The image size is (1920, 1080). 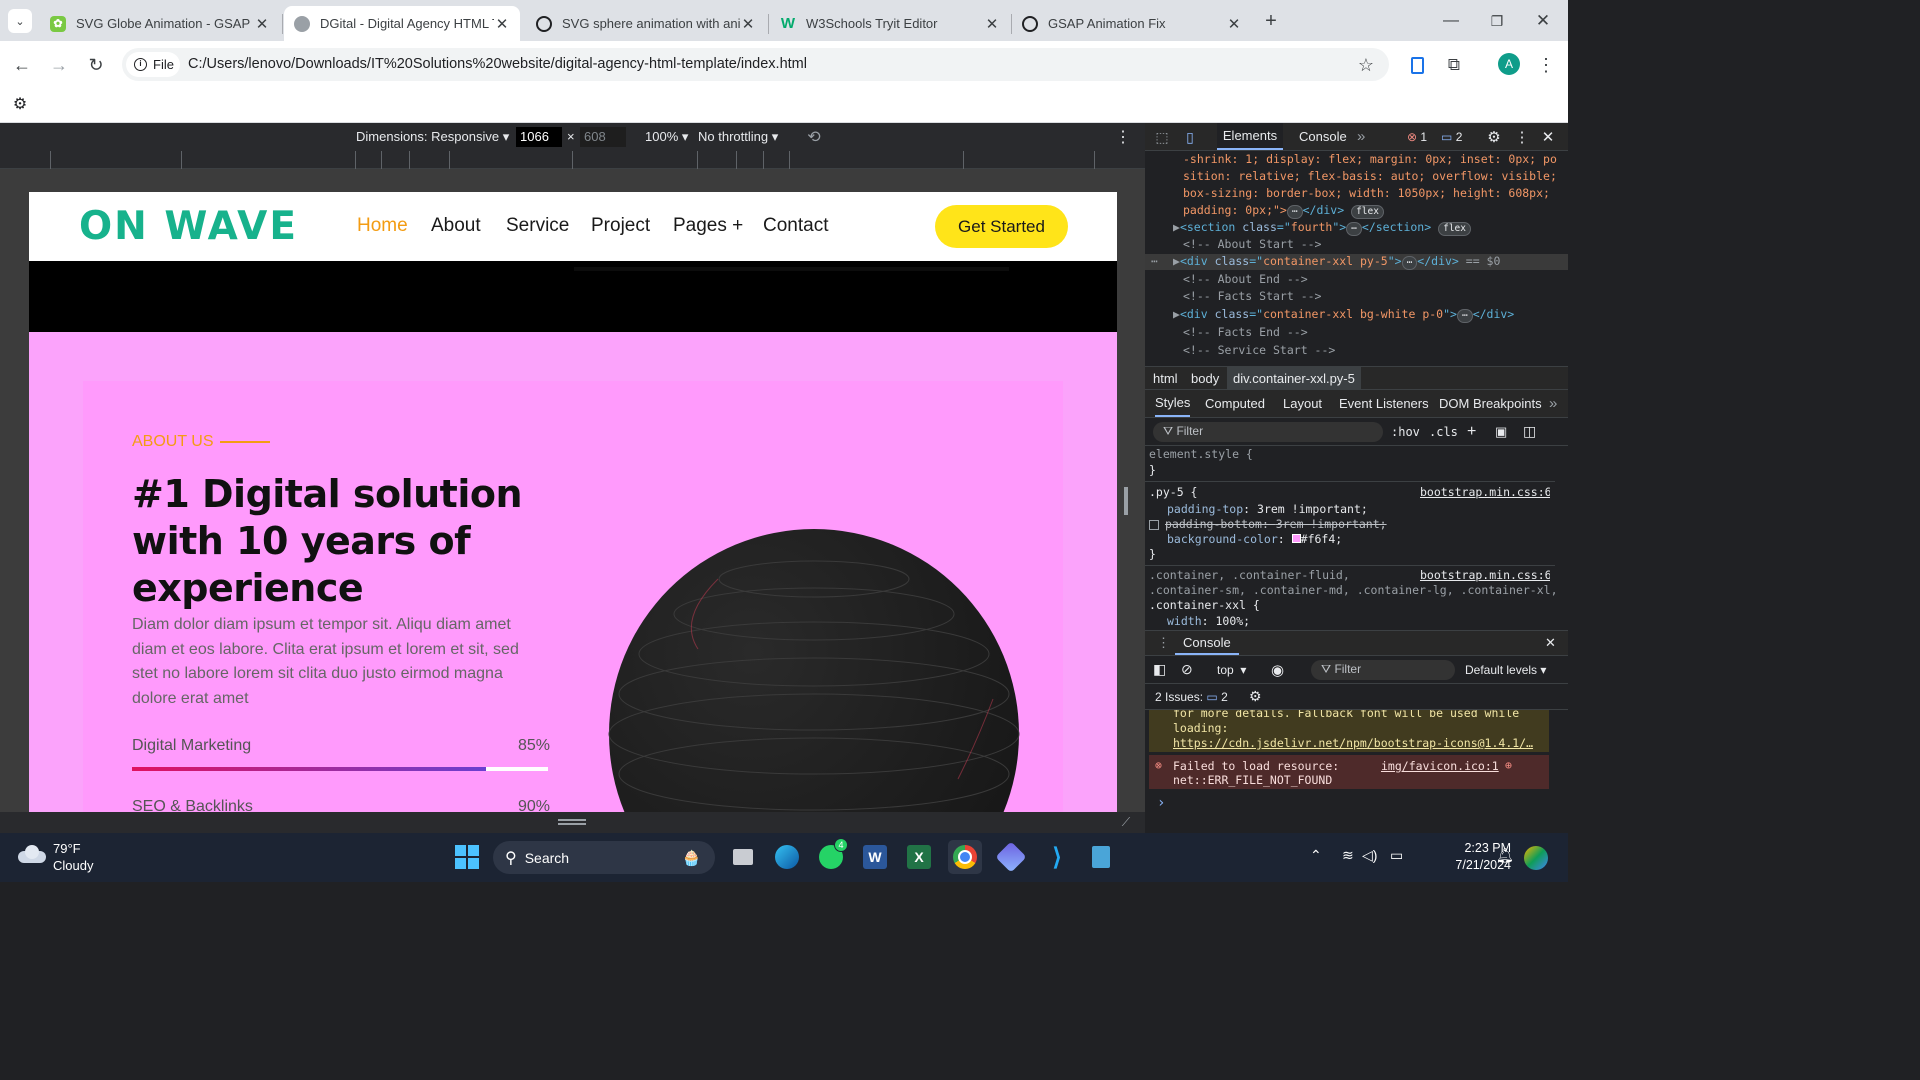 What do you see at coordinates (160, 23) in the screenshot?
I see `tab-svg-globe: ✿ SVG Globe Animation - GSAP - ✕` at bounding box center [160, 23].